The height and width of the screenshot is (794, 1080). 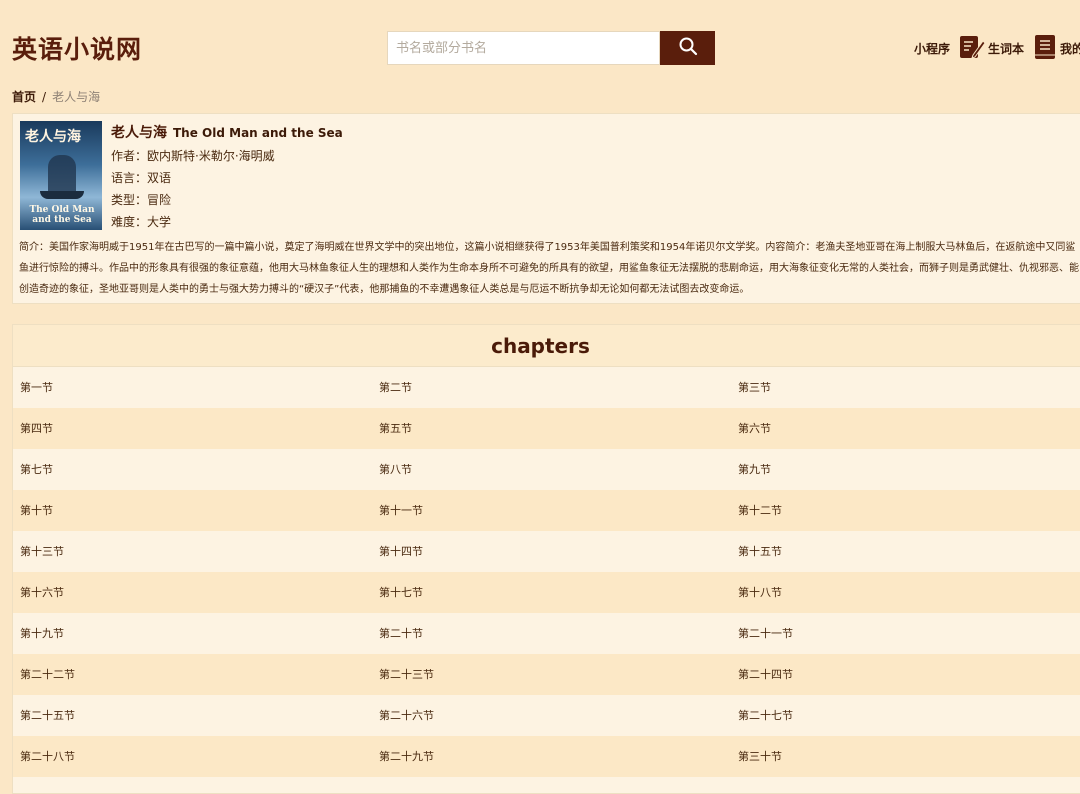 What do you see at coordinates (77, 48) in the screenshot?
I see `site-logo: 英语小说网` at bounding box center [77, 48].